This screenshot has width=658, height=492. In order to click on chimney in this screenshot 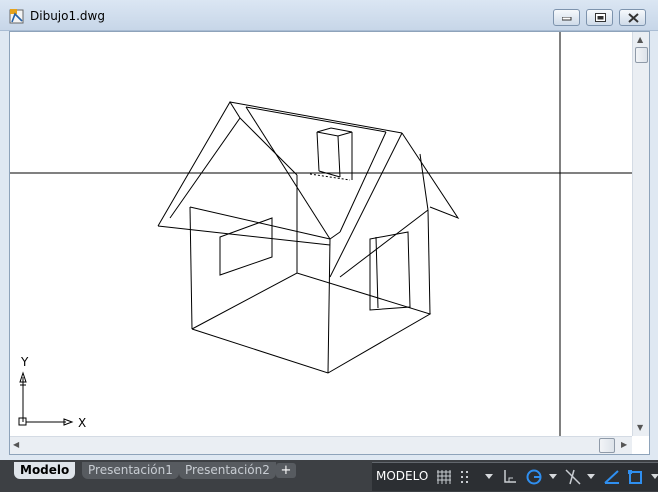, I will do `click(331, 154)`.